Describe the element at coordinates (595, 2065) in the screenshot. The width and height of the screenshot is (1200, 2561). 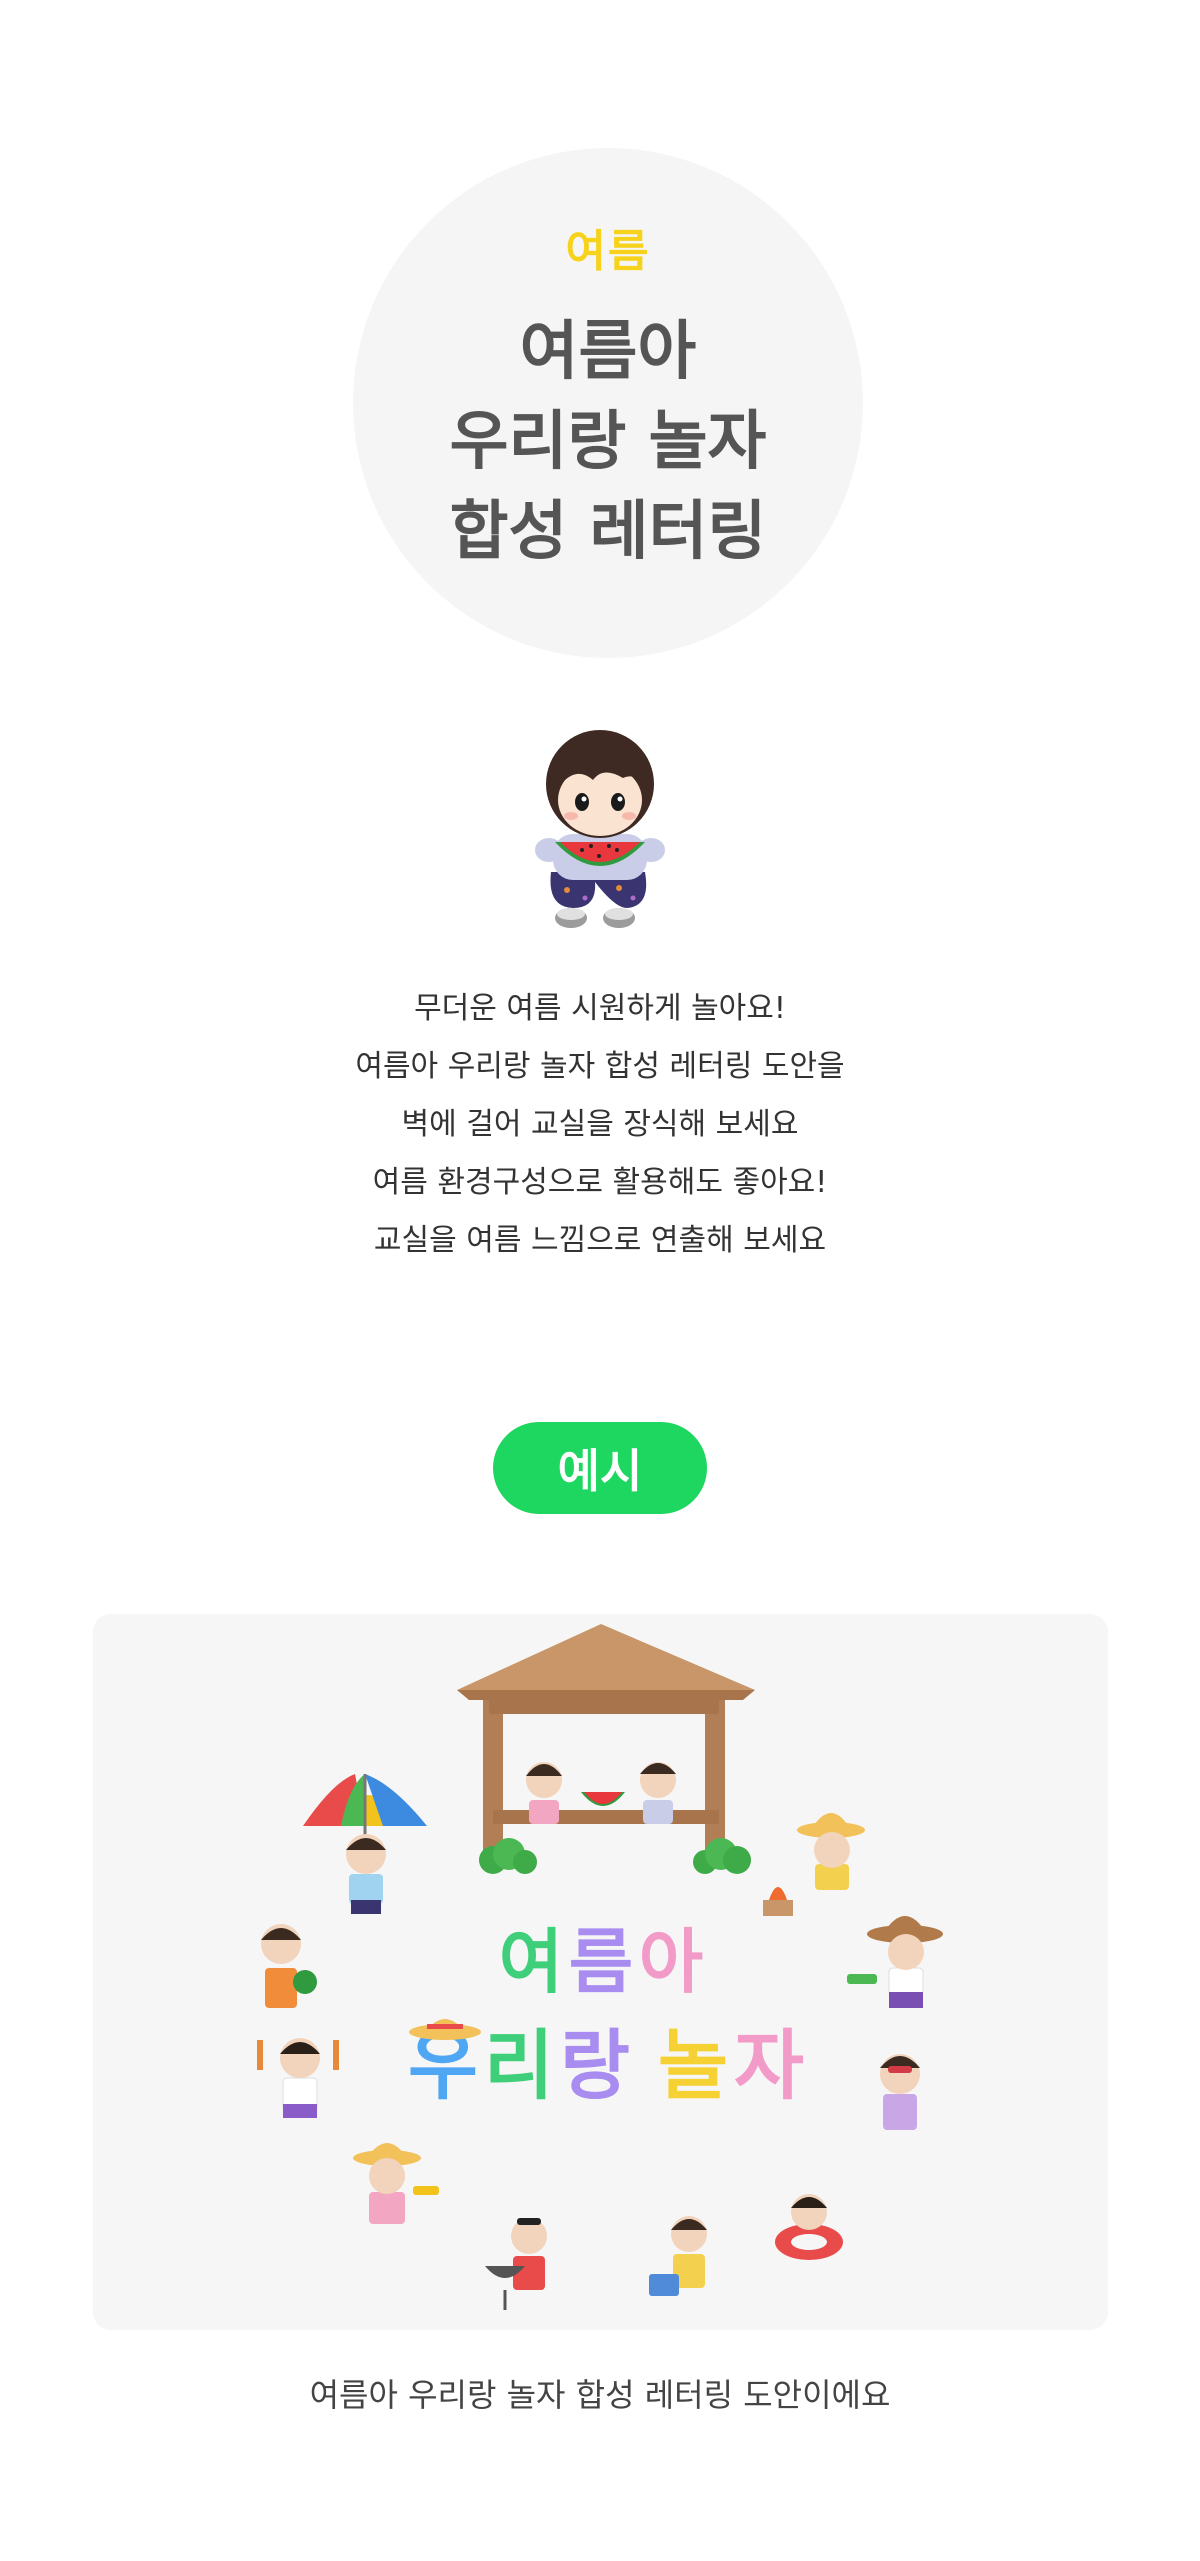
I see `lettering-char: 랑` at that location.